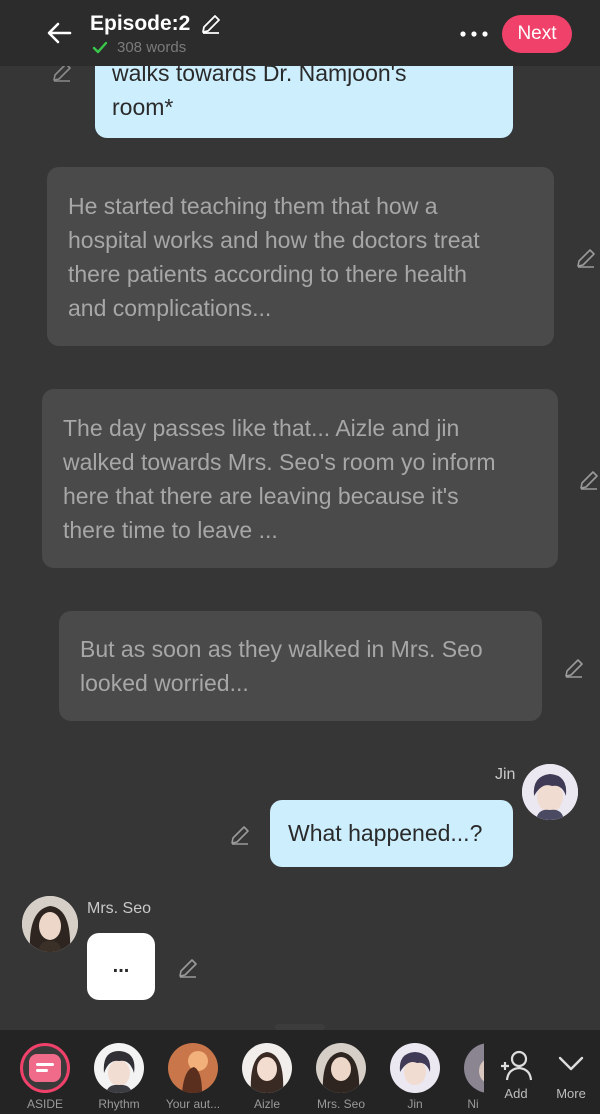  What do you see at coordinates (274, 240) in the screenshot?
I see `message-line: hospital works and how the doctors treat` at bounding box center [274, 240].